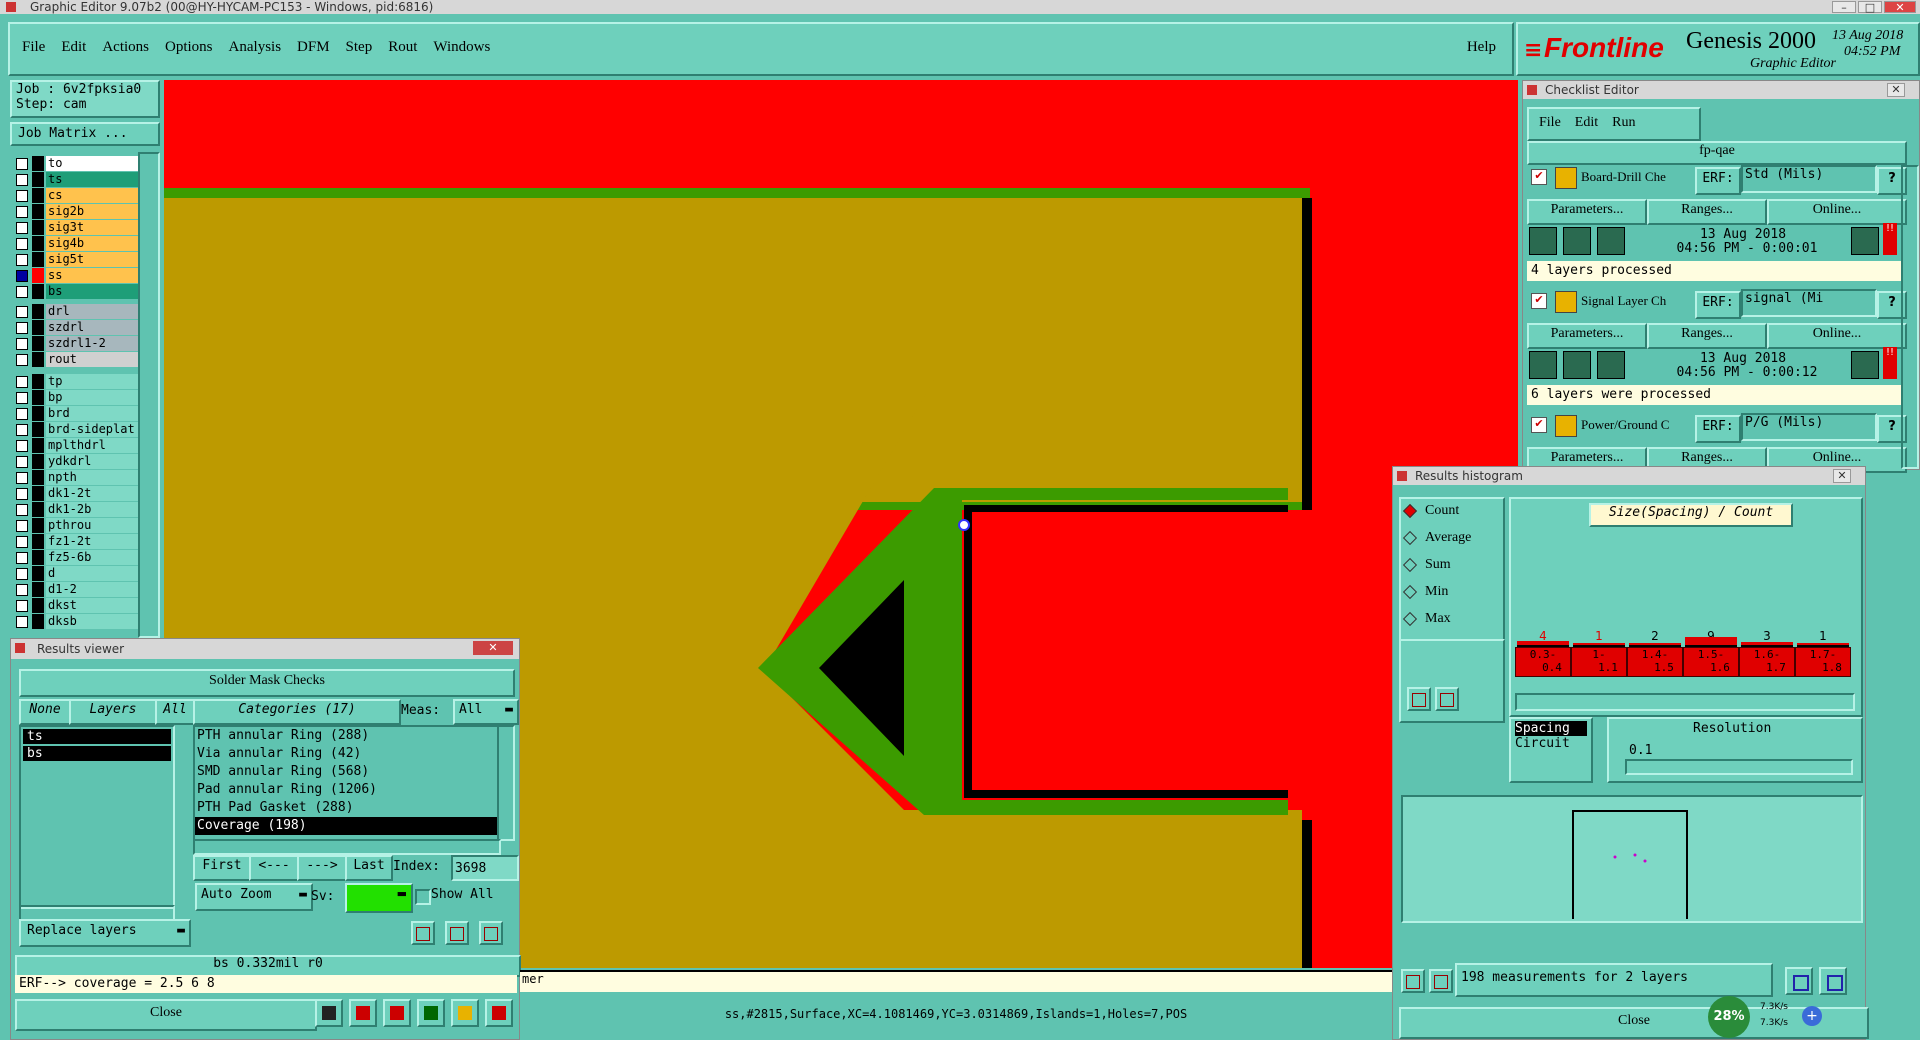  I want to click on menu-options: Options, so click(189, 47).